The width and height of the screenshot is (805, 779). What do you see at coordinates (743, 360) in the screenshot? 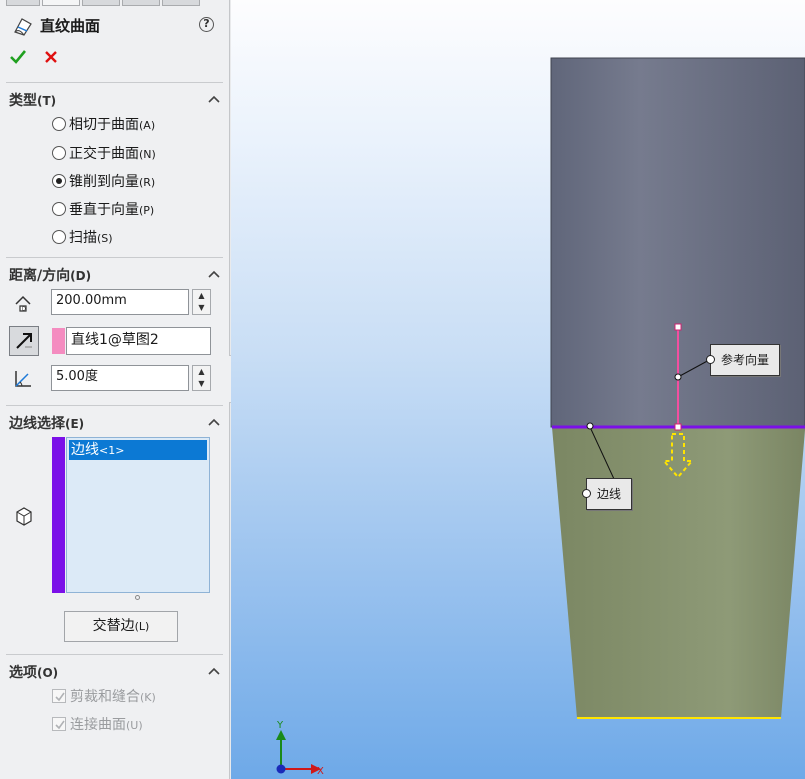
I see `callout-reference-vector: 参考向量` at bounding box center [743, 360].